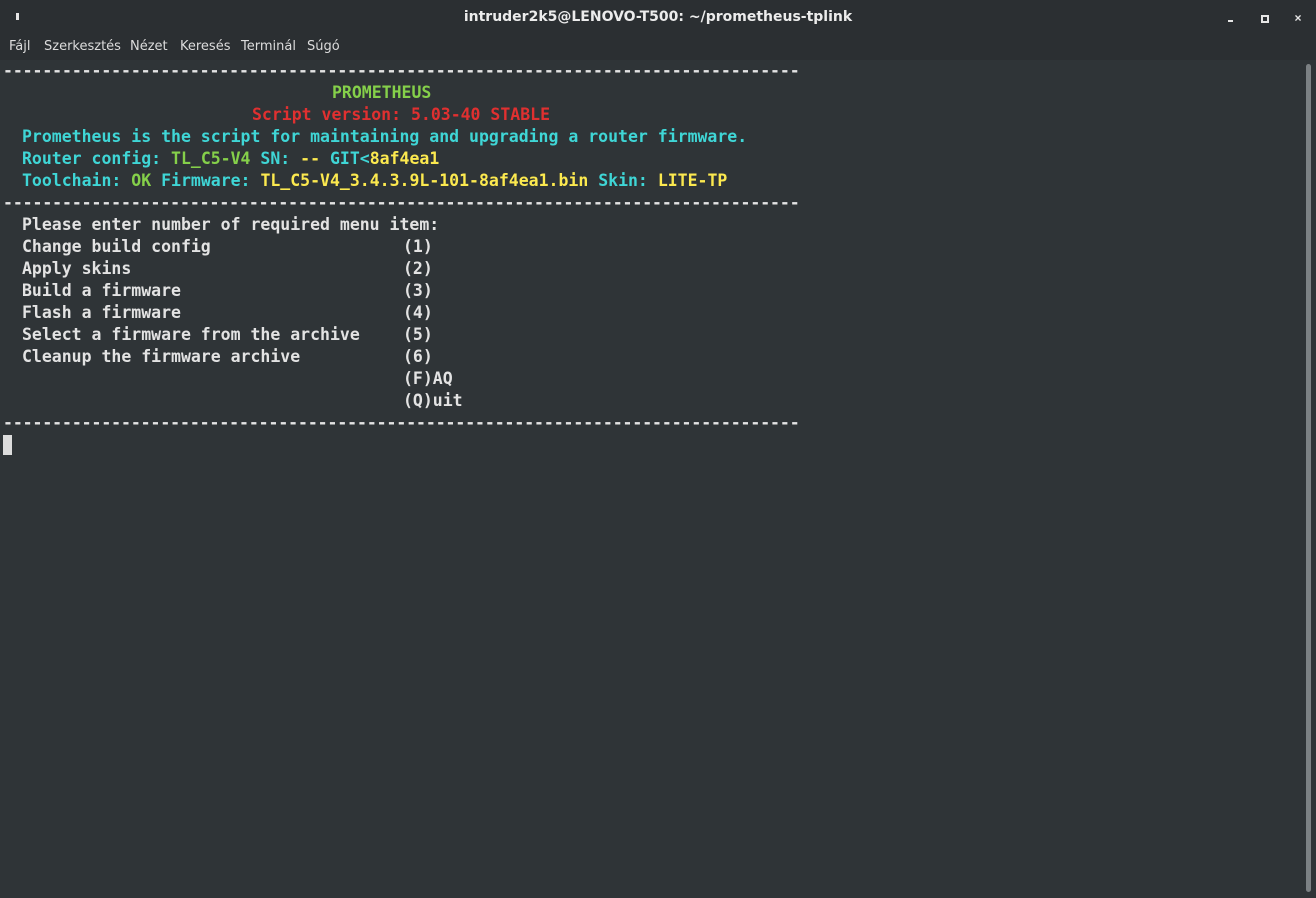 Image resolution: width=1316 pixels, height=898 pixels. What do you see at coordinates (77, 268) in the screenshot?
I see `option-label: Apply skins` at bounding box center [77, 268].